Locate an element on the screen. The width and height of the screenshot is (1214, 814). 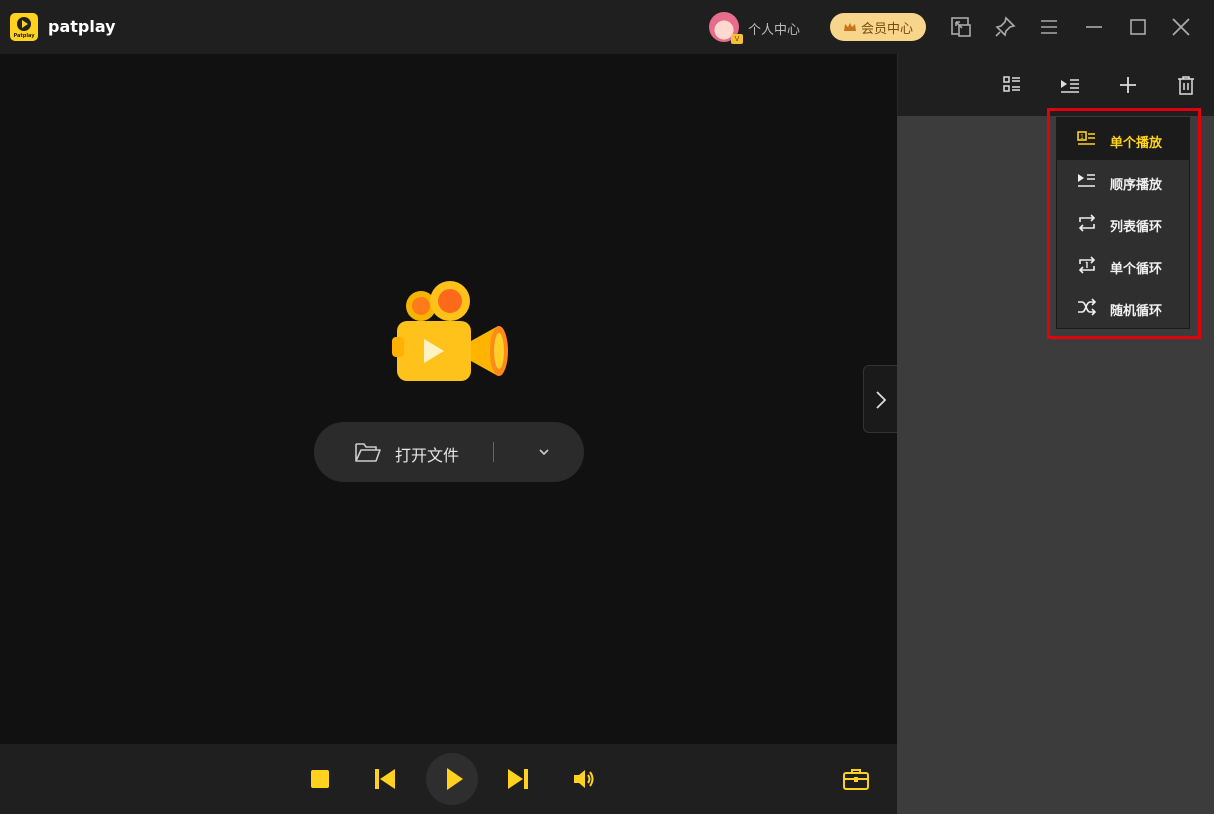
crown-icon is located at coordinates (849, 26).